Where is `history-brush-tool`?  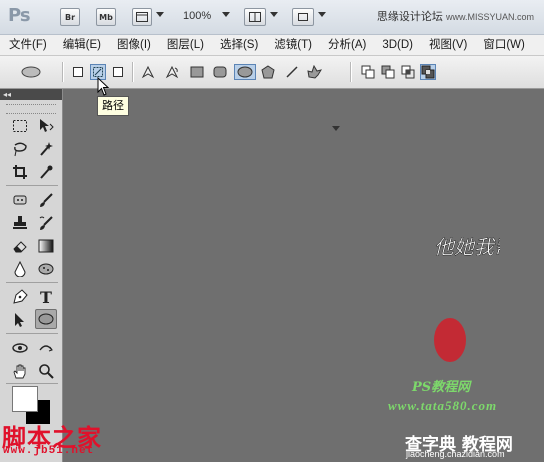
history-brush-tool is located at coordinates (46, 223).